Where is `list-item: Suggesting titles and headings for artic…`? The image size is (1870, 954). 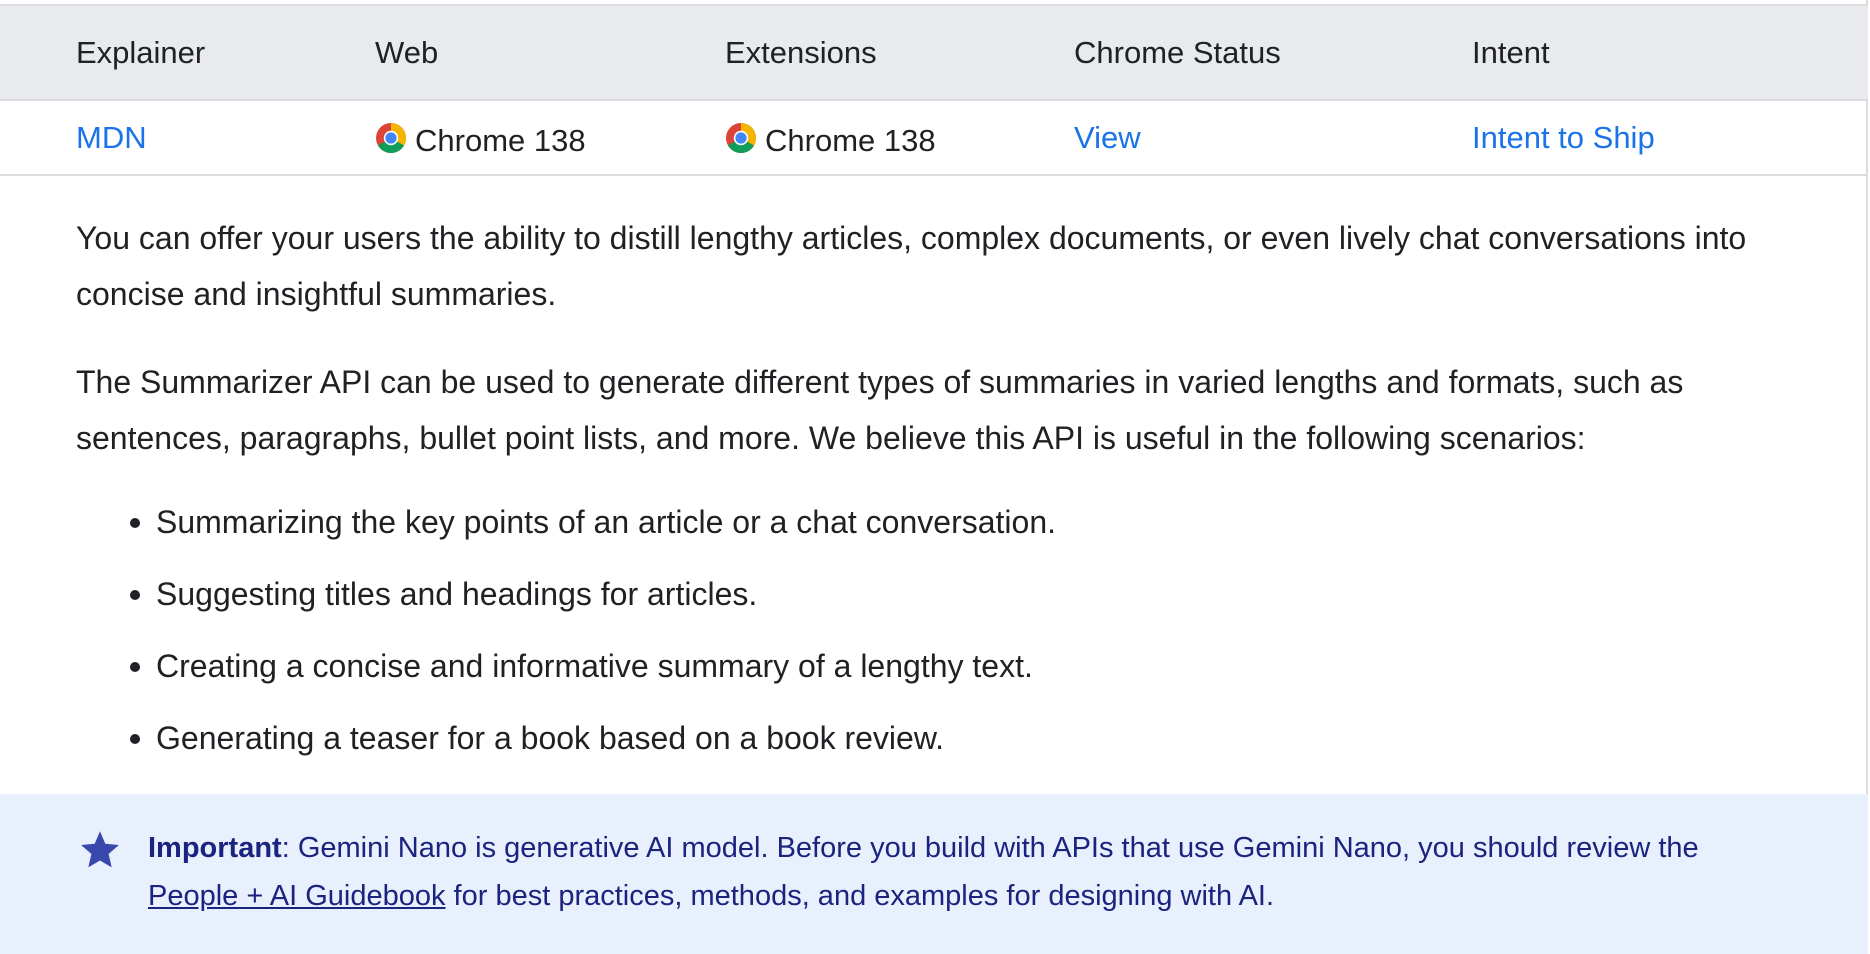 list-item: Suggesting titles and headings for artic… is located at coordinates (566, 608).